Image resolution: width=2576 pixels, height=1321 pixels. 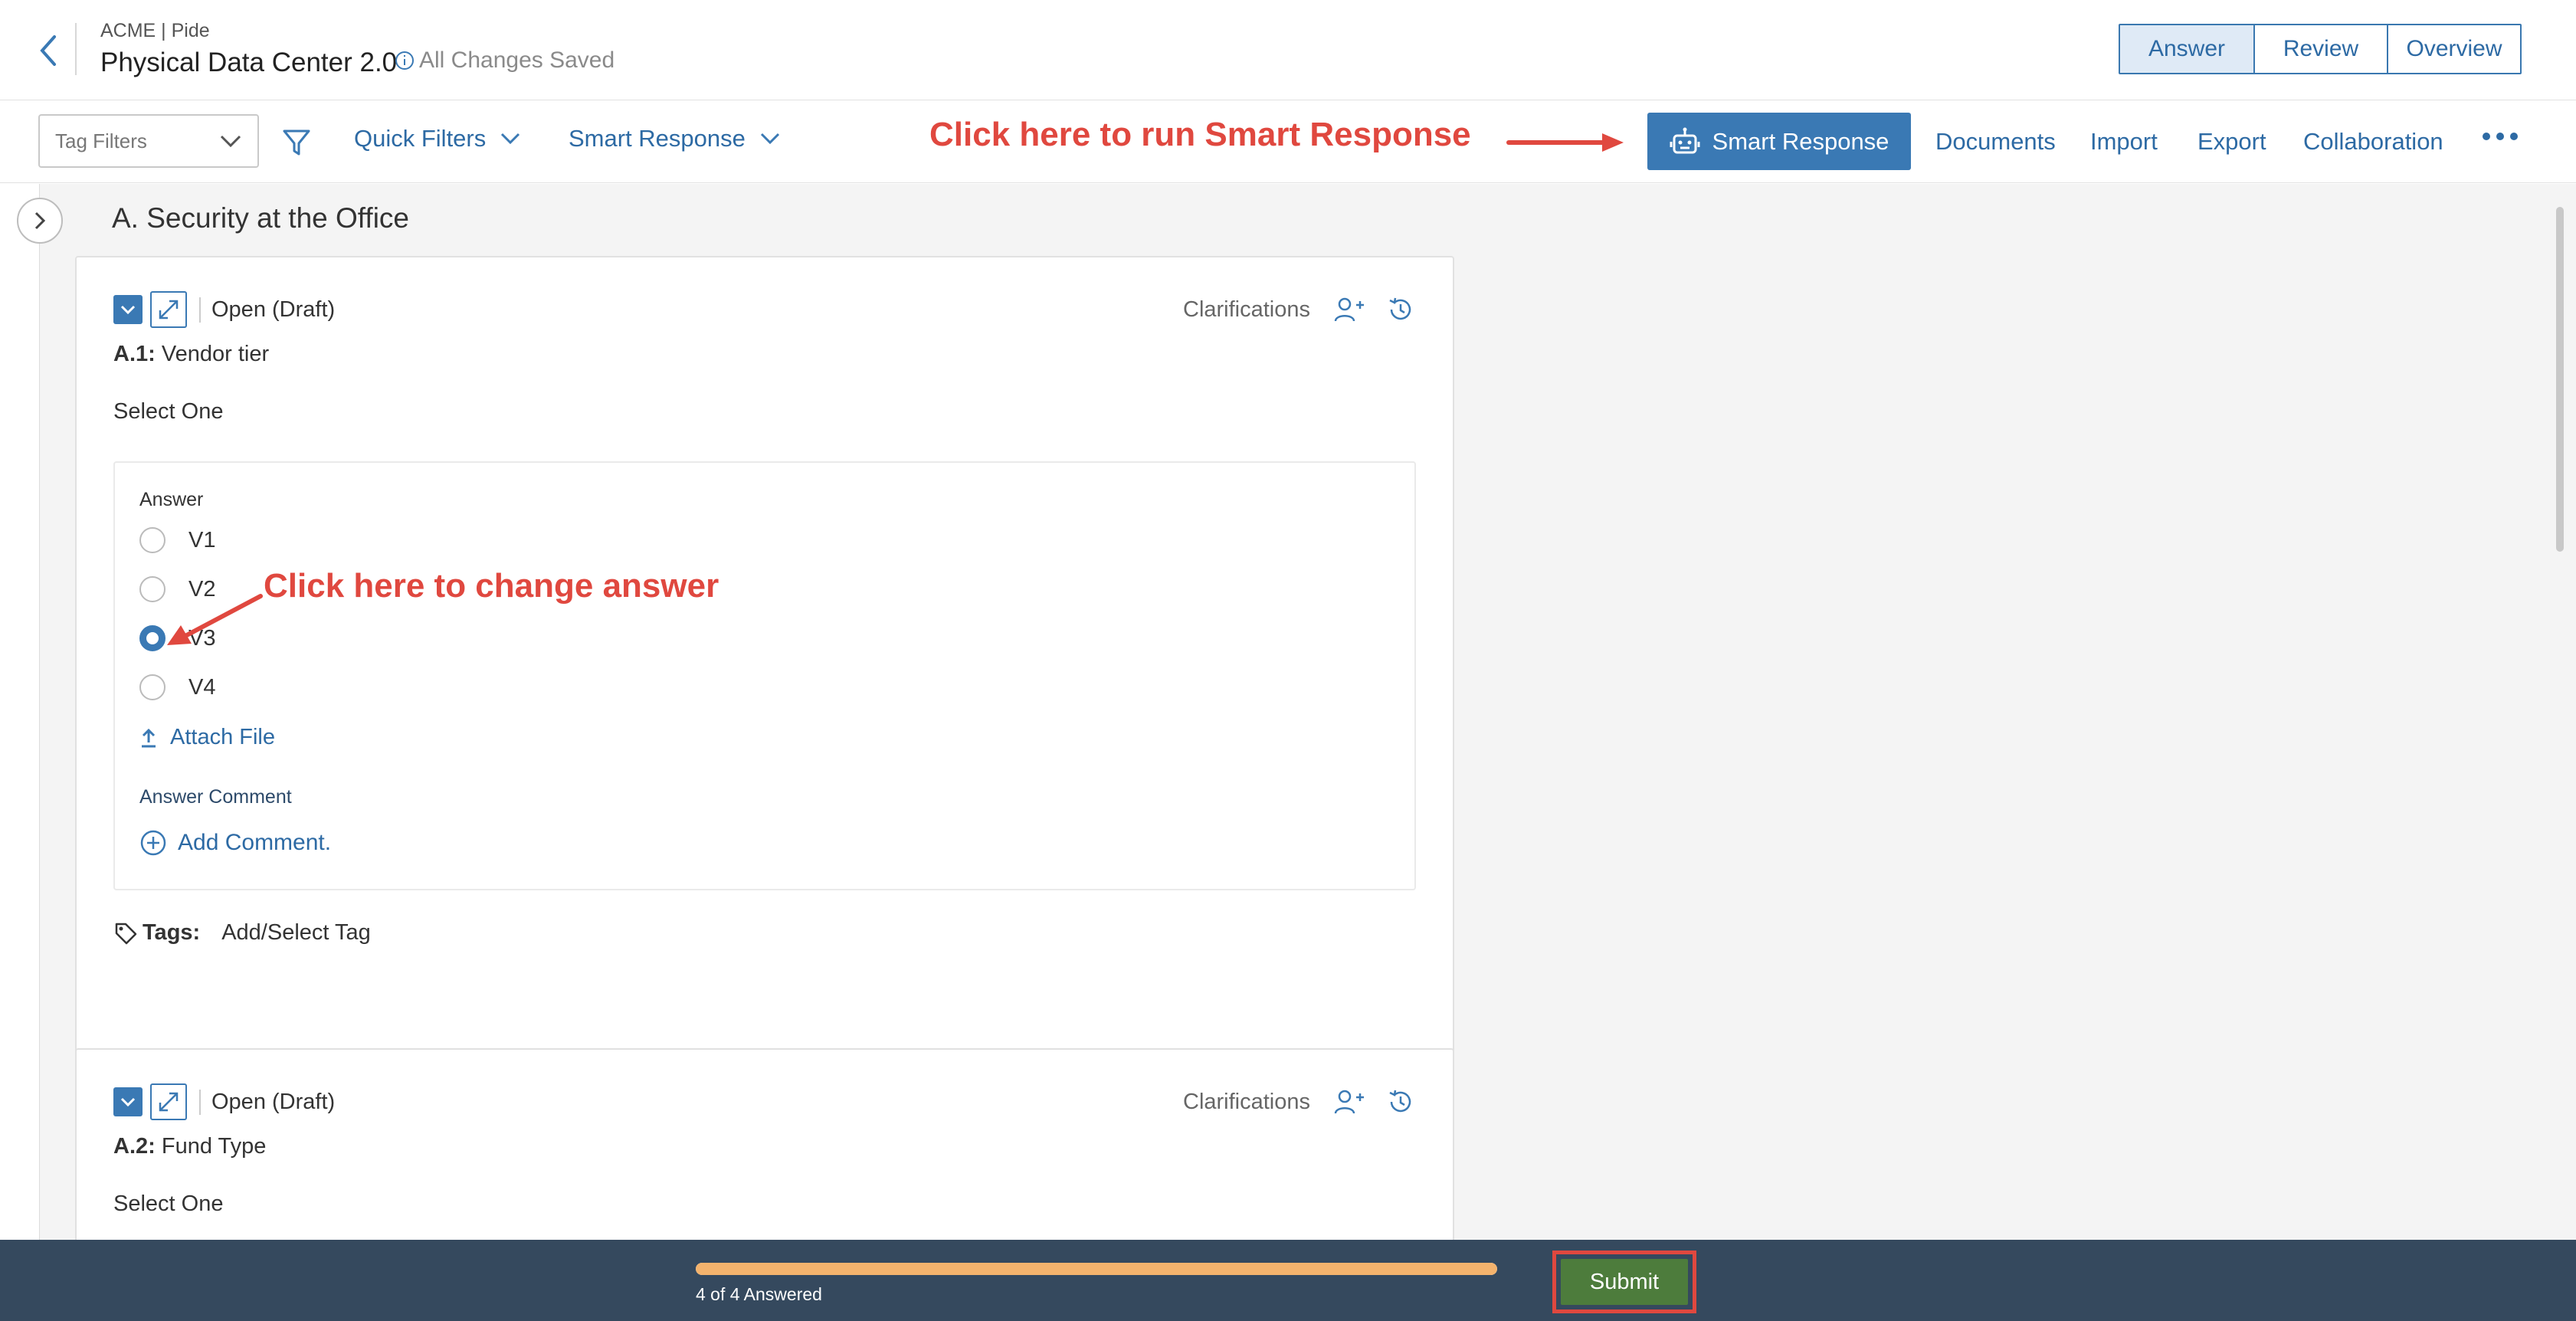 I want to click on question-id: A.1:, so click(x=135, y=354).